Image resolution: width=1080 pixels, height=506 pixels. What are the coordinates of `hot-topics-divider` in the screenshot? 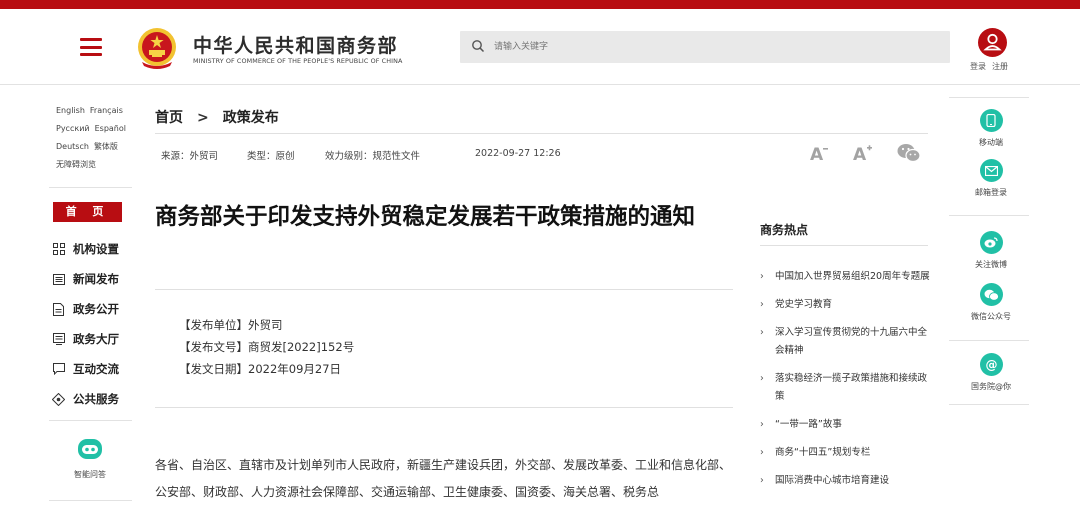 It's located at (844, 245).